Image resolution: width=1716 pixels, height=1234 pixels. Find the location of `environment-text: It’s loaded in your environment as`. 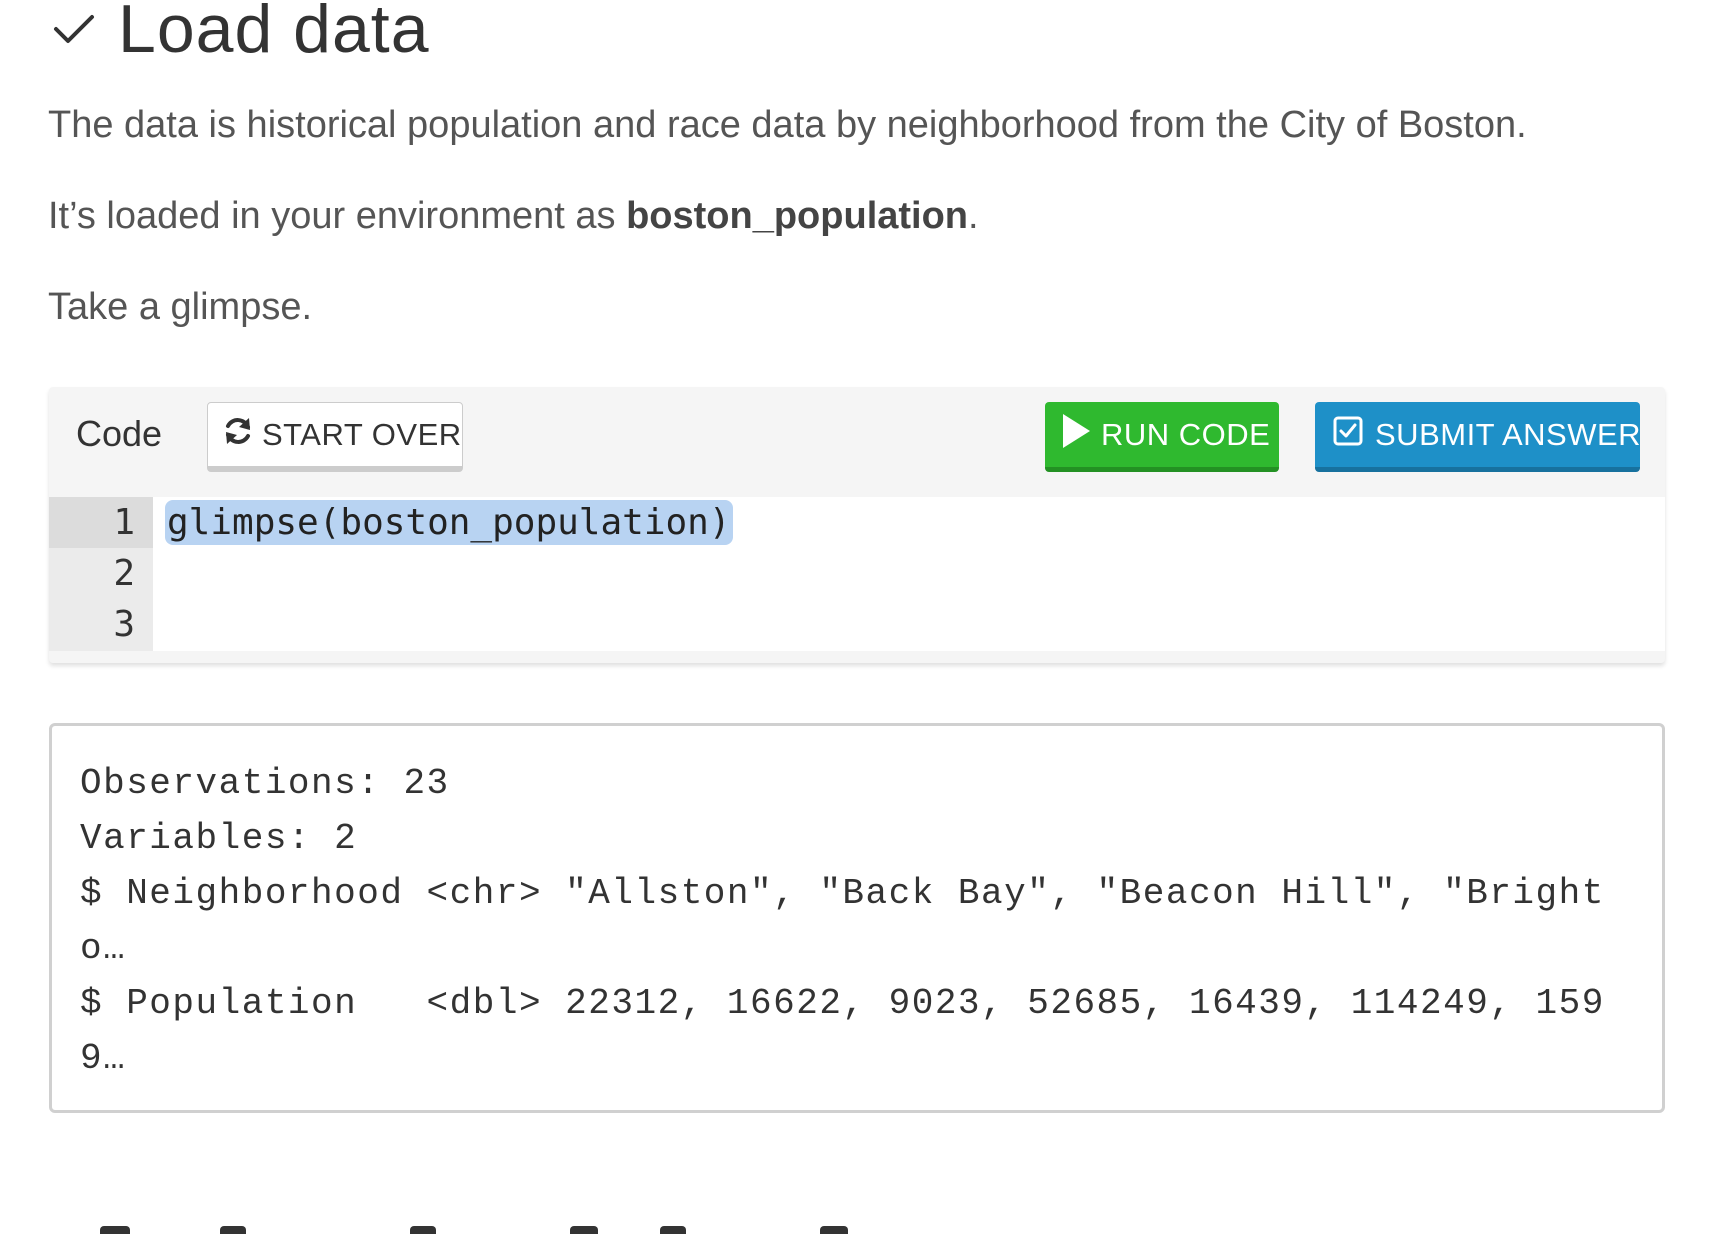

environment-text: It’s loaded in your environment as is located at coordinates (337, 216).